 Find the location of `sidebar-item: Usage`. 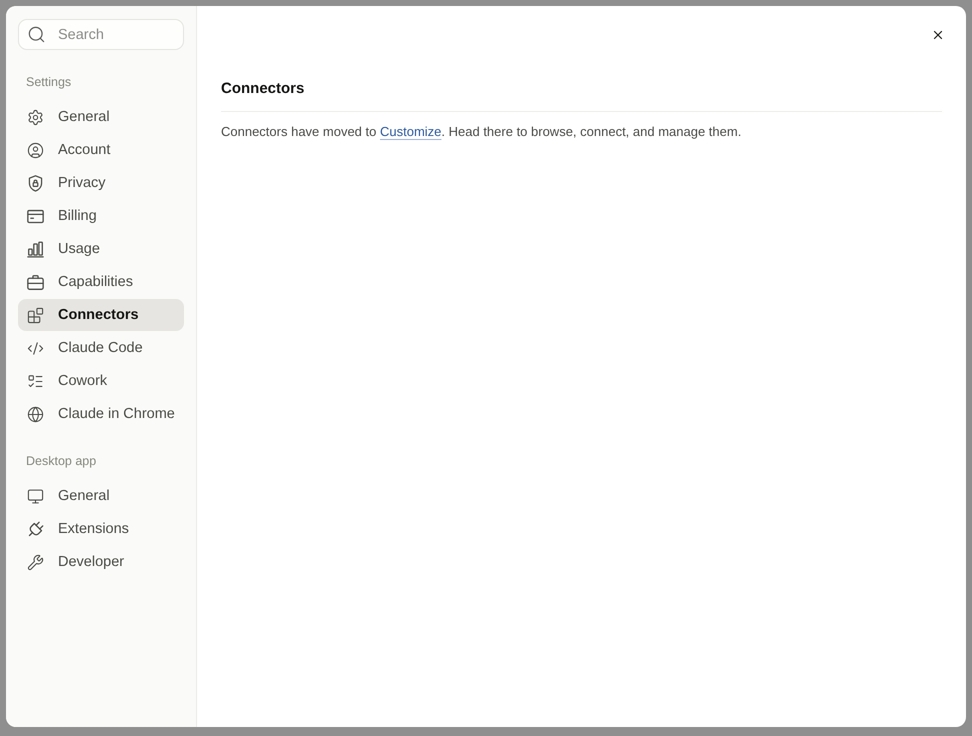

sidebar-item: Usage is located at coordinates (101, 249).